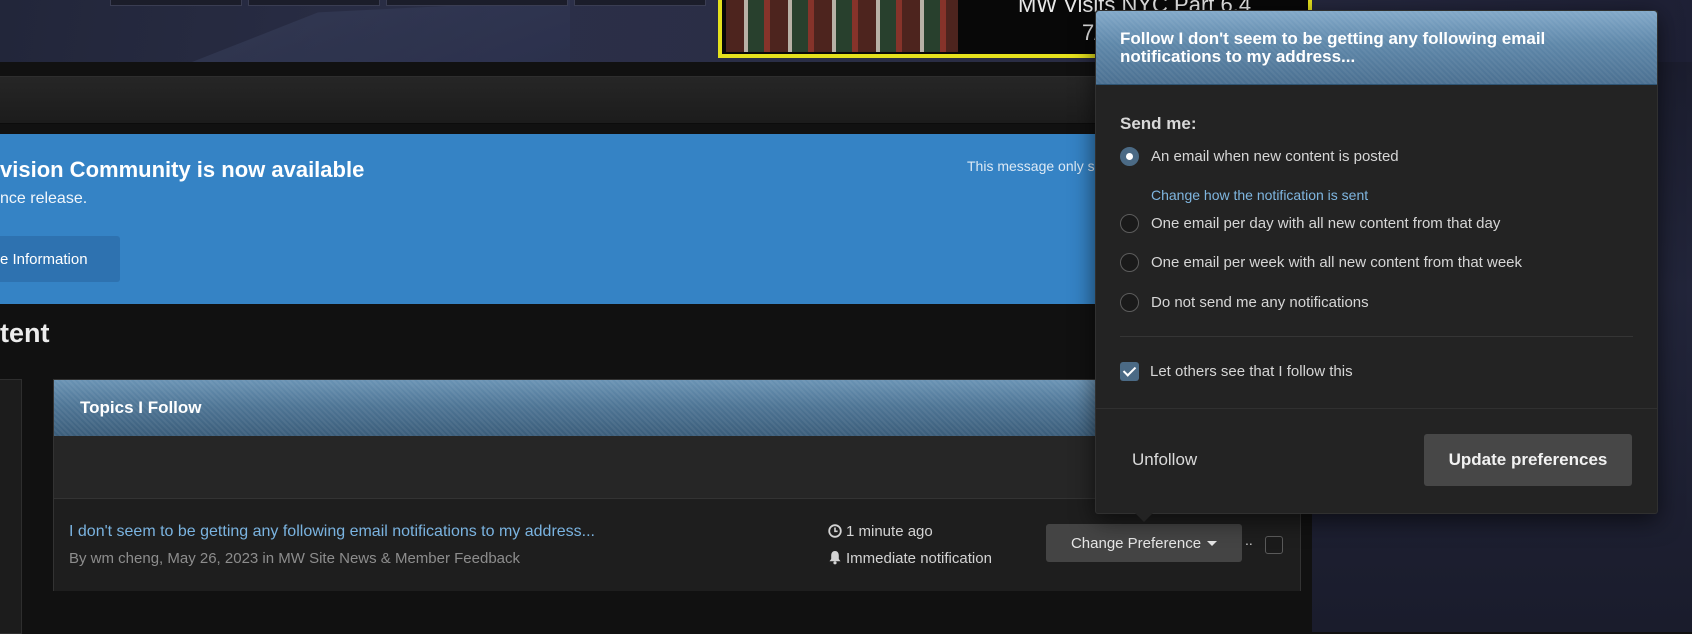 The width and height of the screenshot is (1692, 634). What do you see at coordinates (1376, 336) in the screenshot?
I see `popup-divider` at bounding box center [1376, 336].